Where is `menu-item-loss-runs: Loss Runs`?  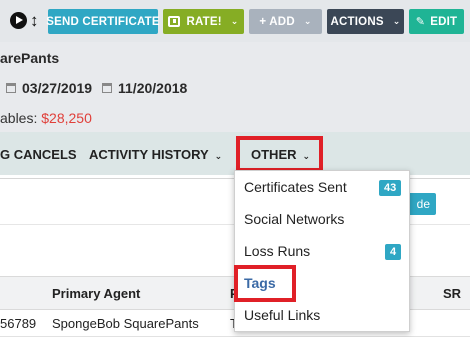
menu-item-loss-runs: Loss Runs is located at coordinates (277, 251).